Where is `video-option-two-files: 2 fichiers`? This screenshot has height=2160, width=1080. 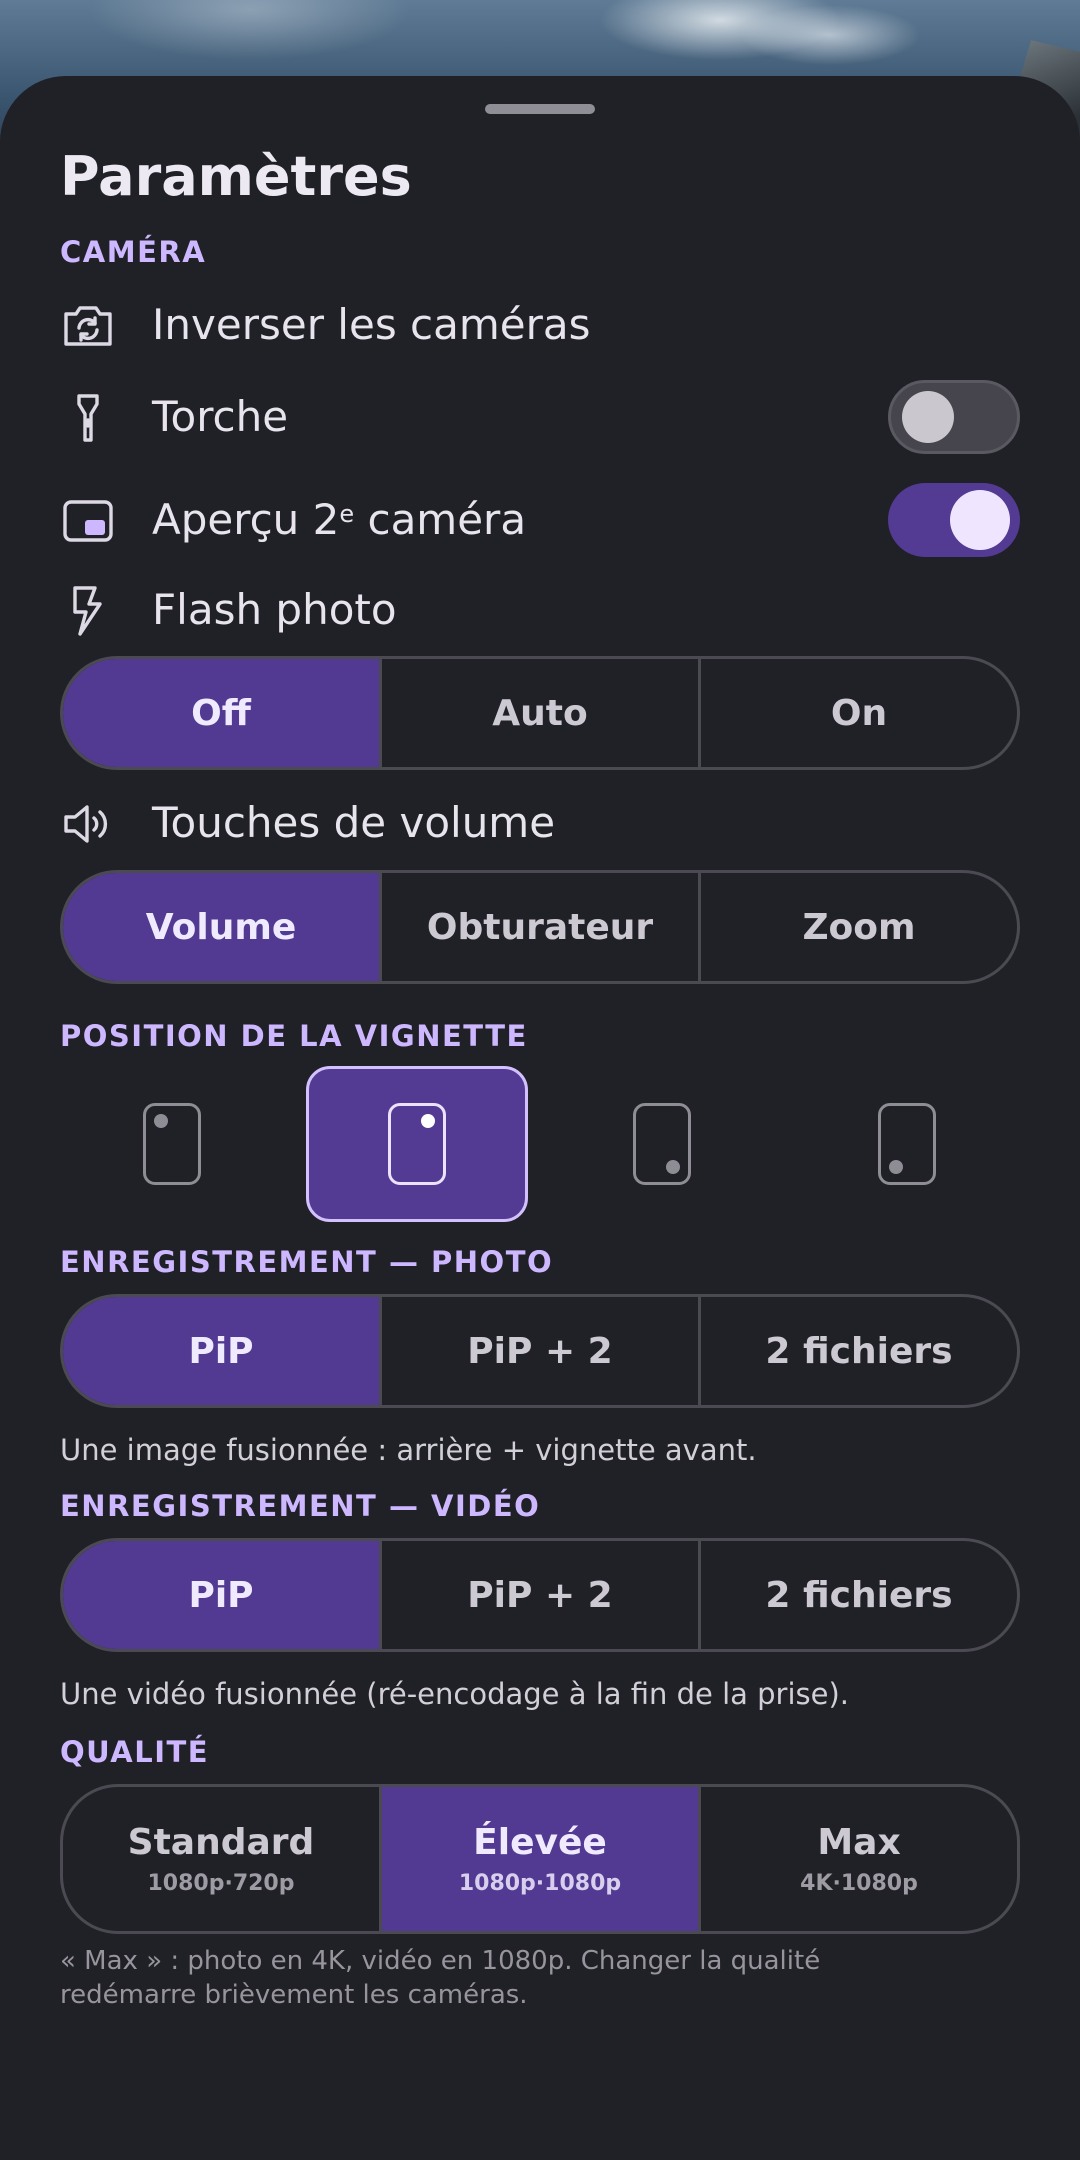
video-option-two-files: 2 fichiers is located at coordinates (857, 1595).